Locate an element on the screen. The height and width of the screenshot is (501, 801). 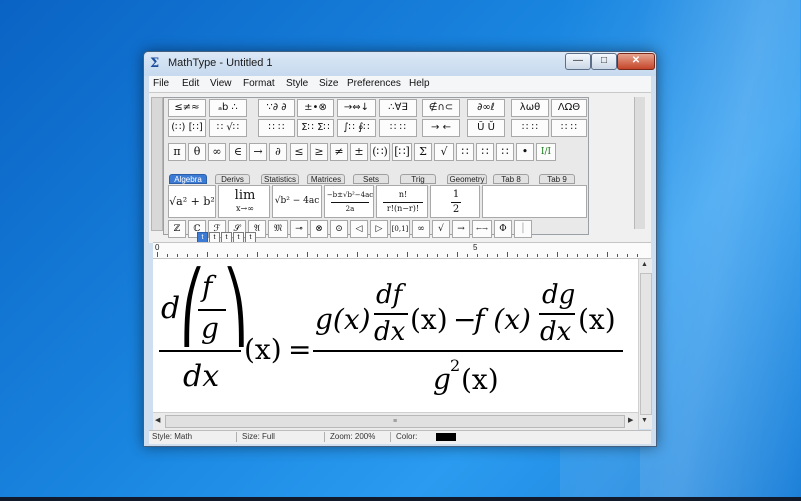
tab-matrices: Matrices is located at coordinates (326, 179).